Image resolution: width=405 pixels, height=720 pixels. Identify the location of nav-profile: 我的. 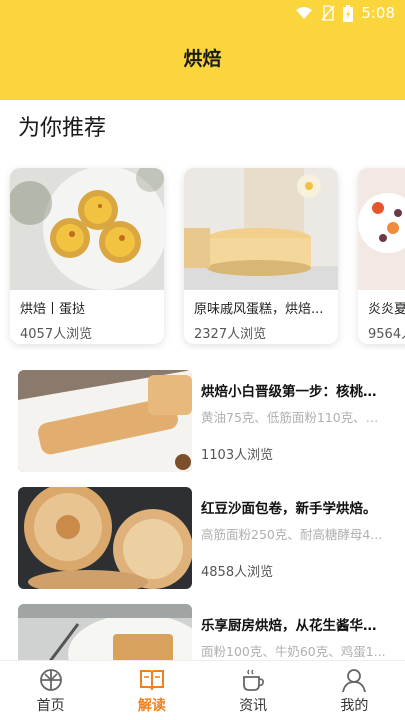
(354, 690).